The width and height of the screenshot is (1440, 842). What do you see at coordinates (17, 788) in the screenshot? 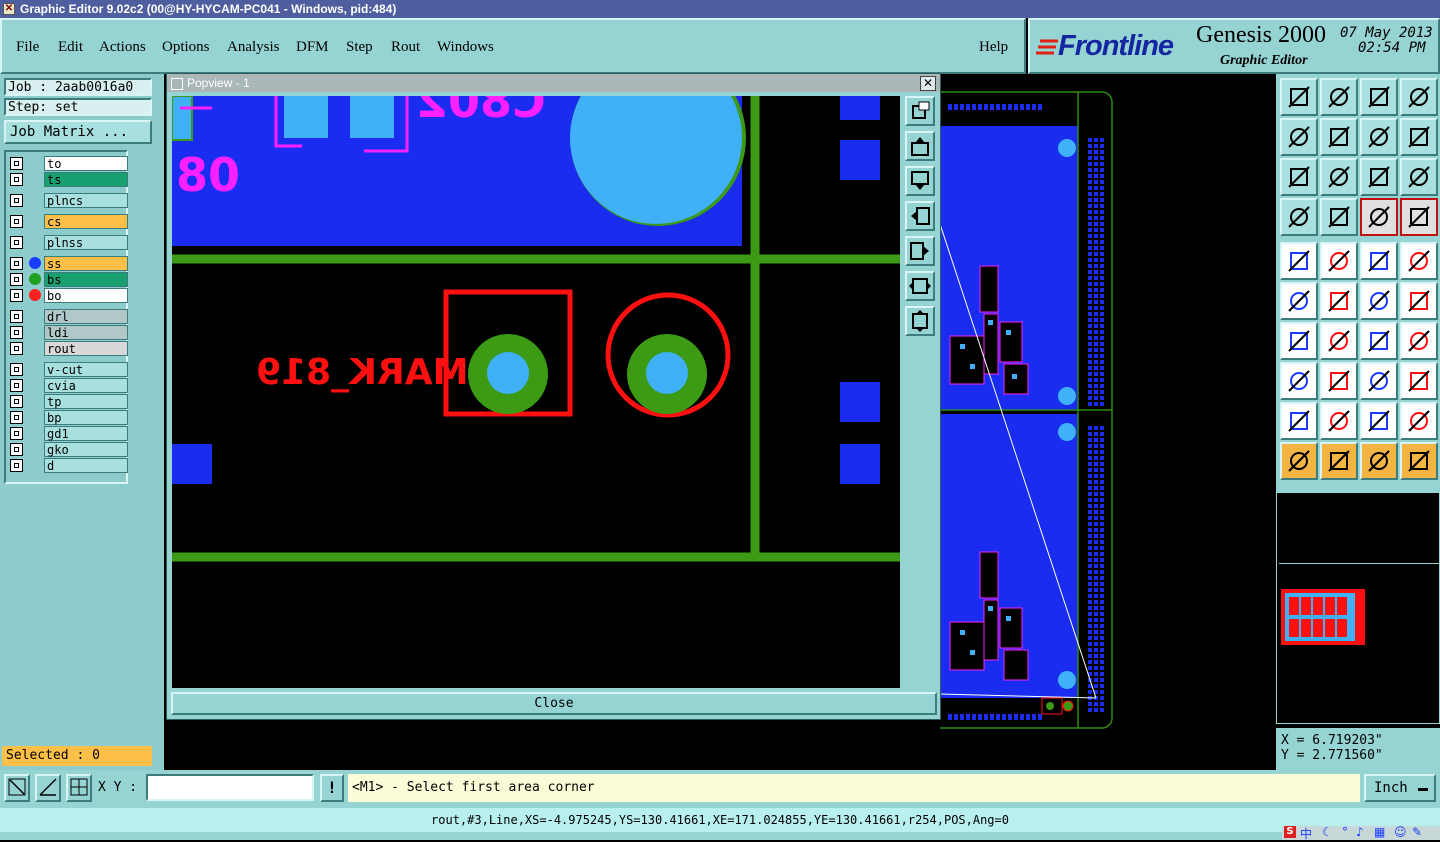
I see `snap-mode-icon` at bounding box center [17, 788].